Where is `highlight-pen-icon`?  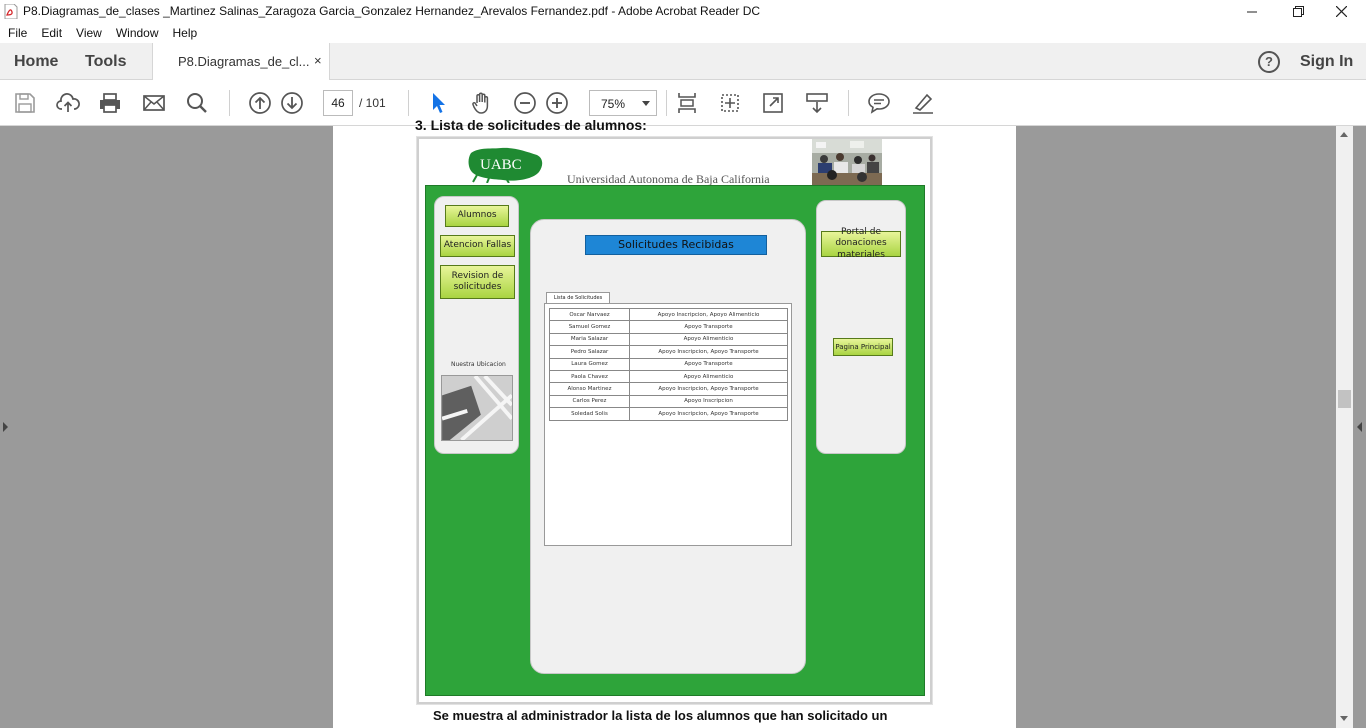
highlight-pen-icon is located at coordinates (923, 103).